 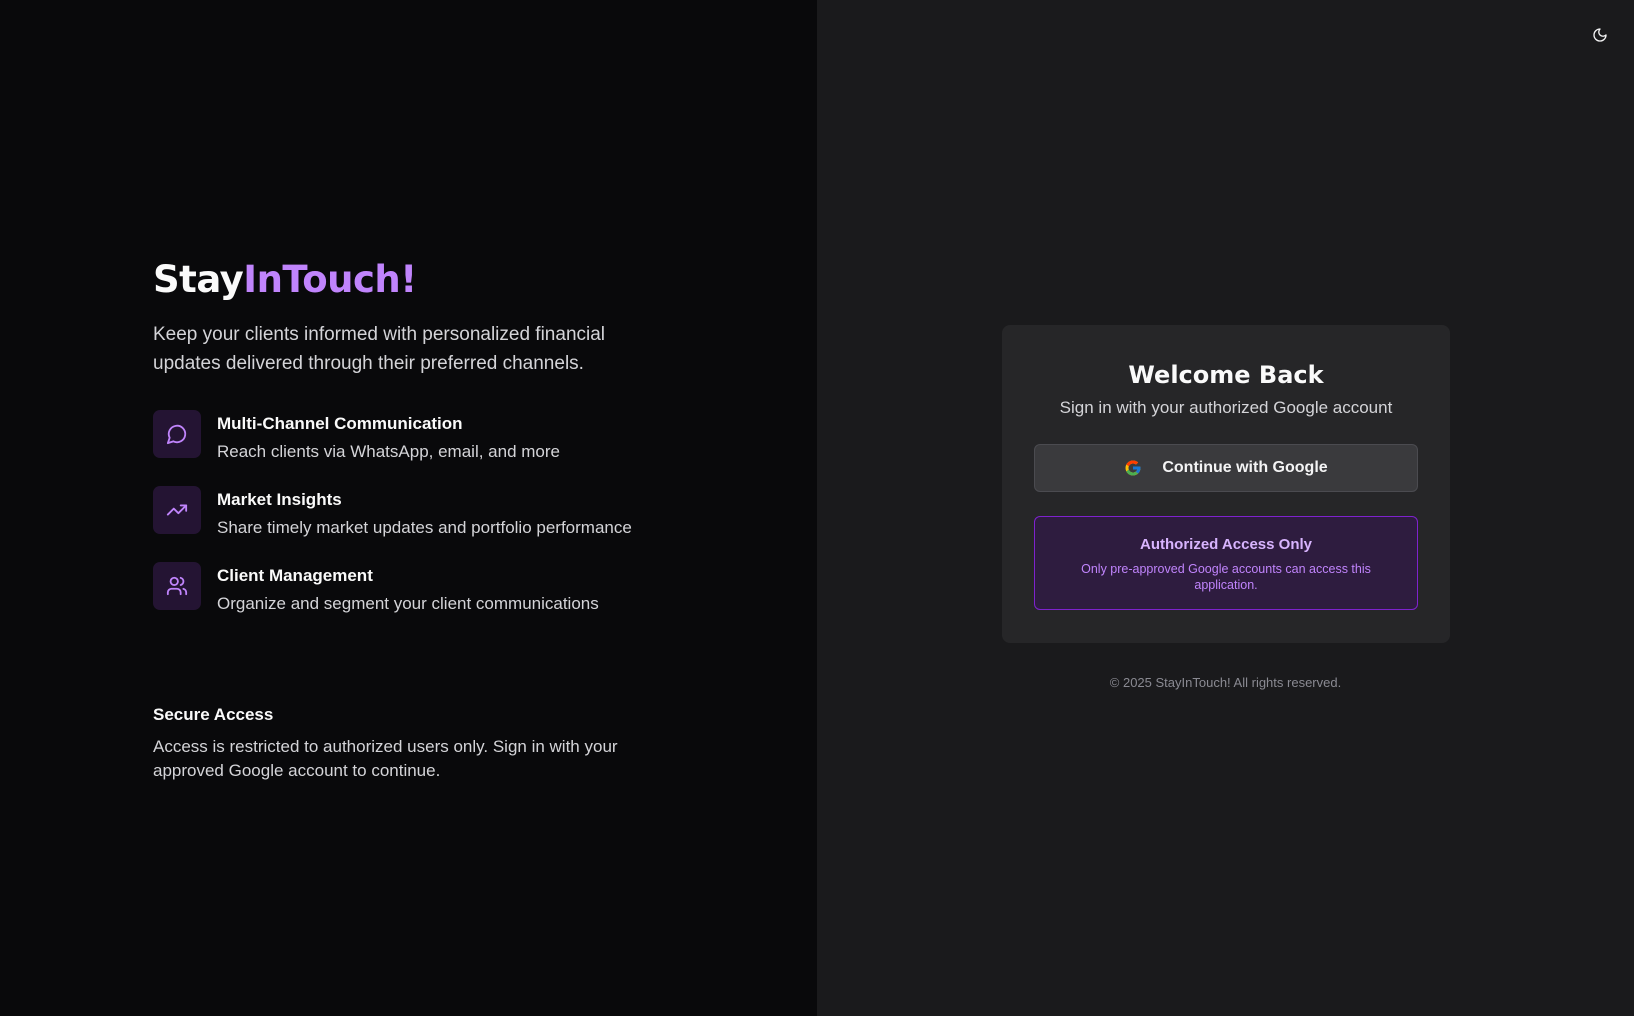 I want to click on google-icon, so click(x=1133, y=468).